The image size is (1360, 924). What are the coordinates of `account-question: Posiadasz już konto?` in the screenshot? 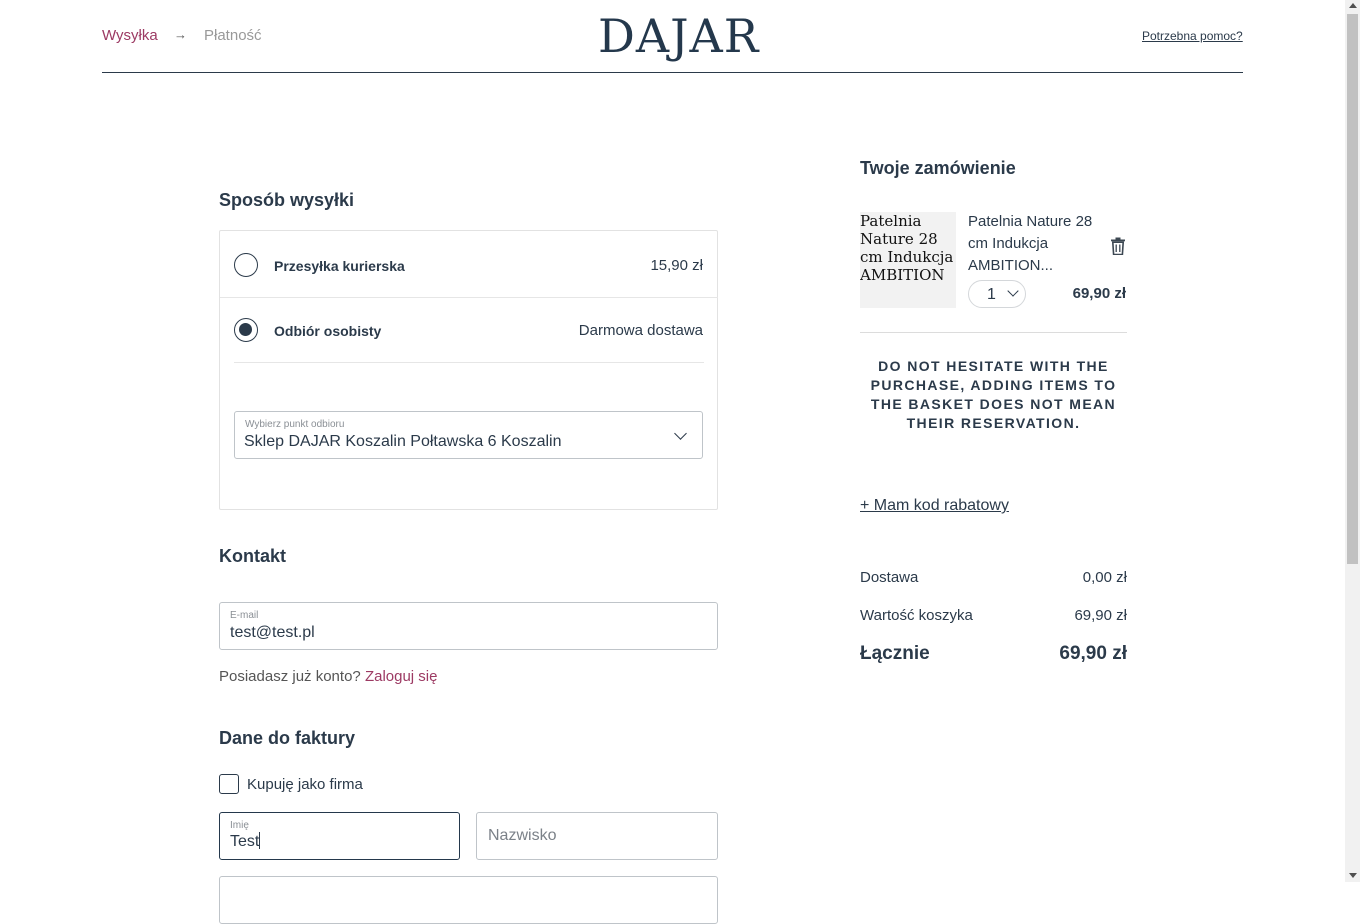 It's located at (290, 676).